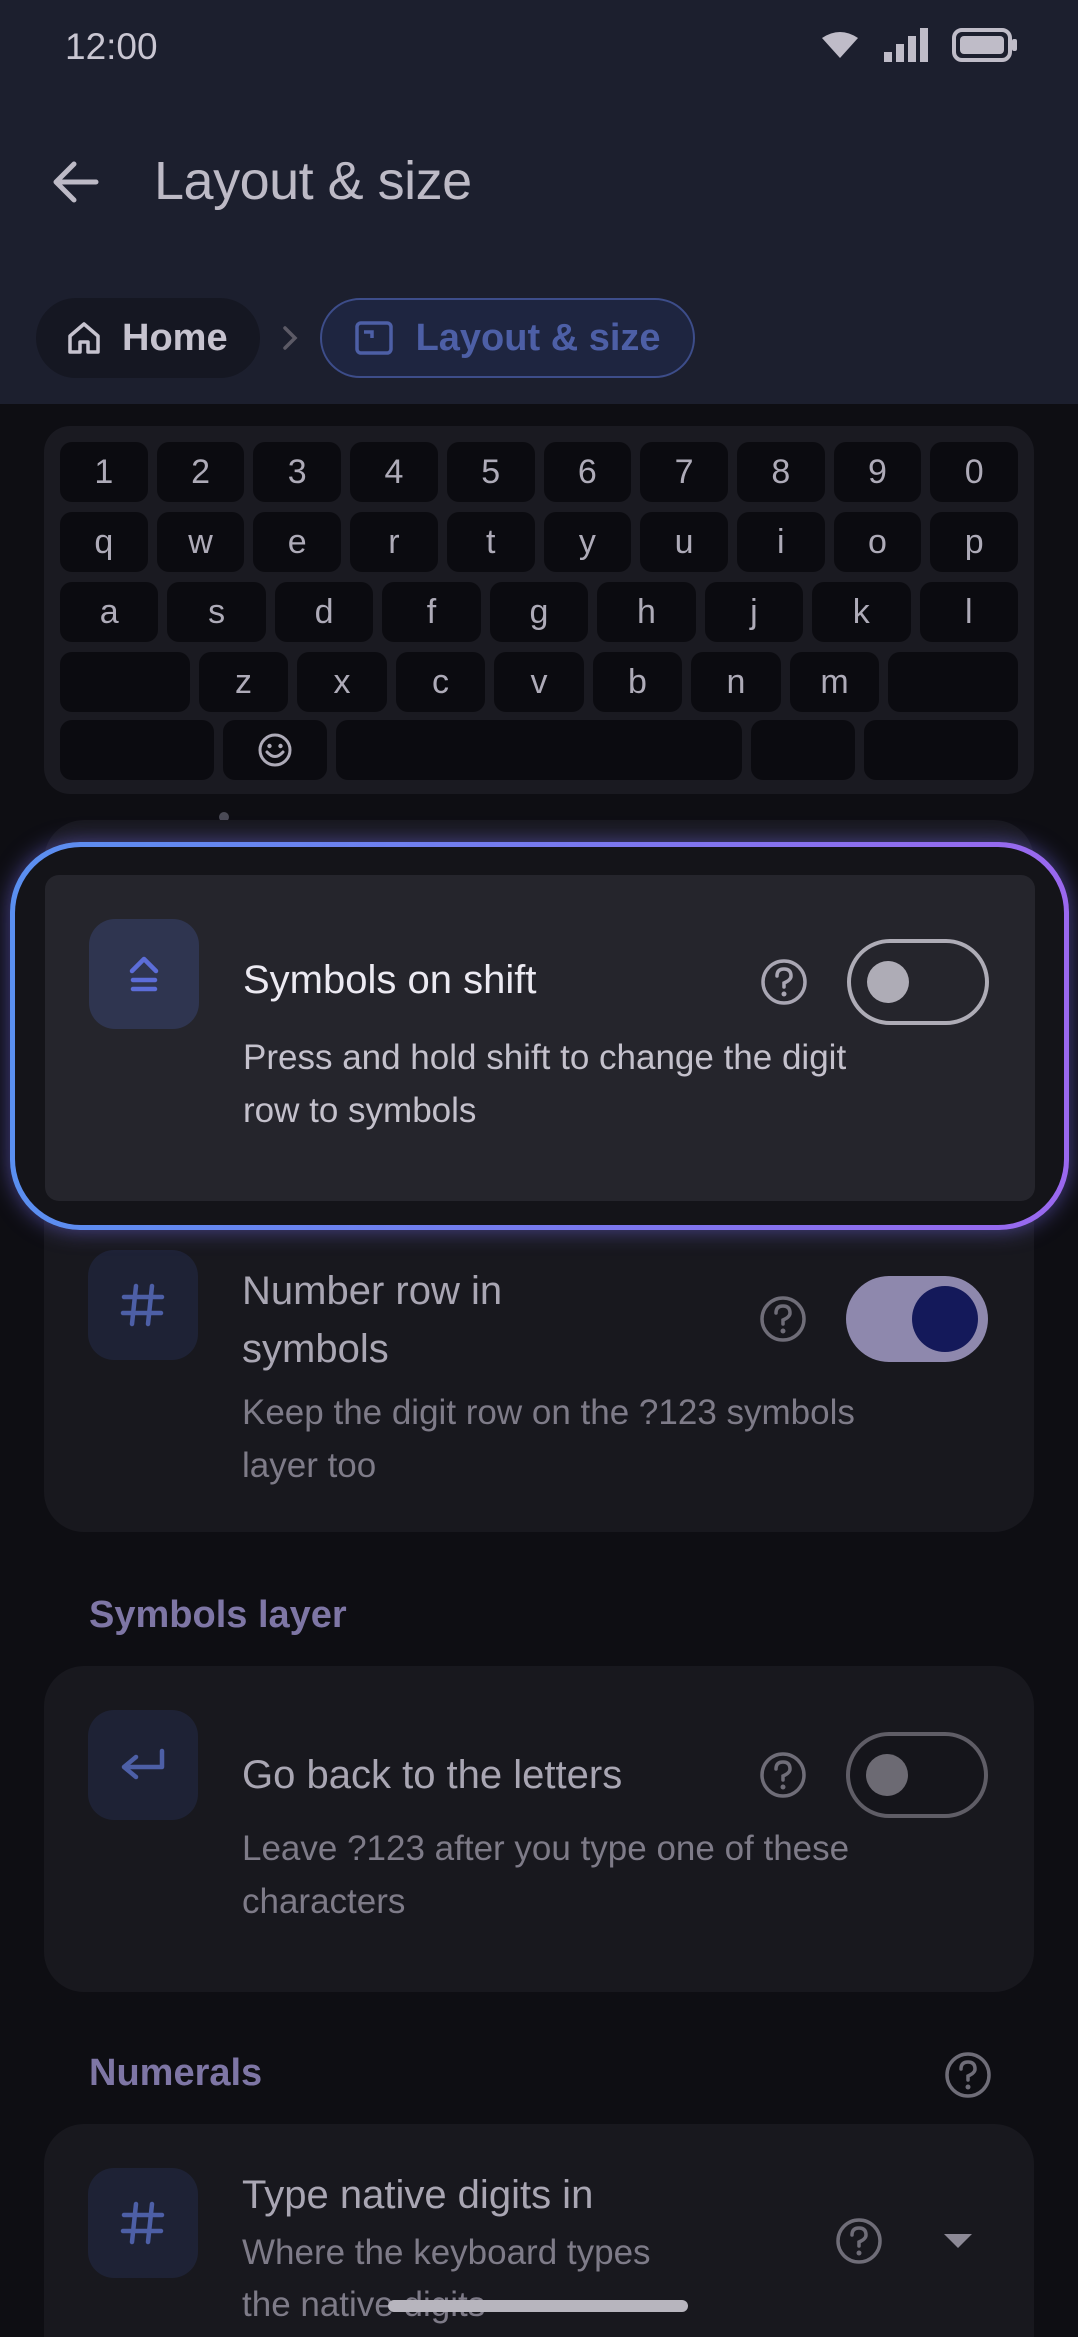  I want to click on key: 9, so click(877, 472).